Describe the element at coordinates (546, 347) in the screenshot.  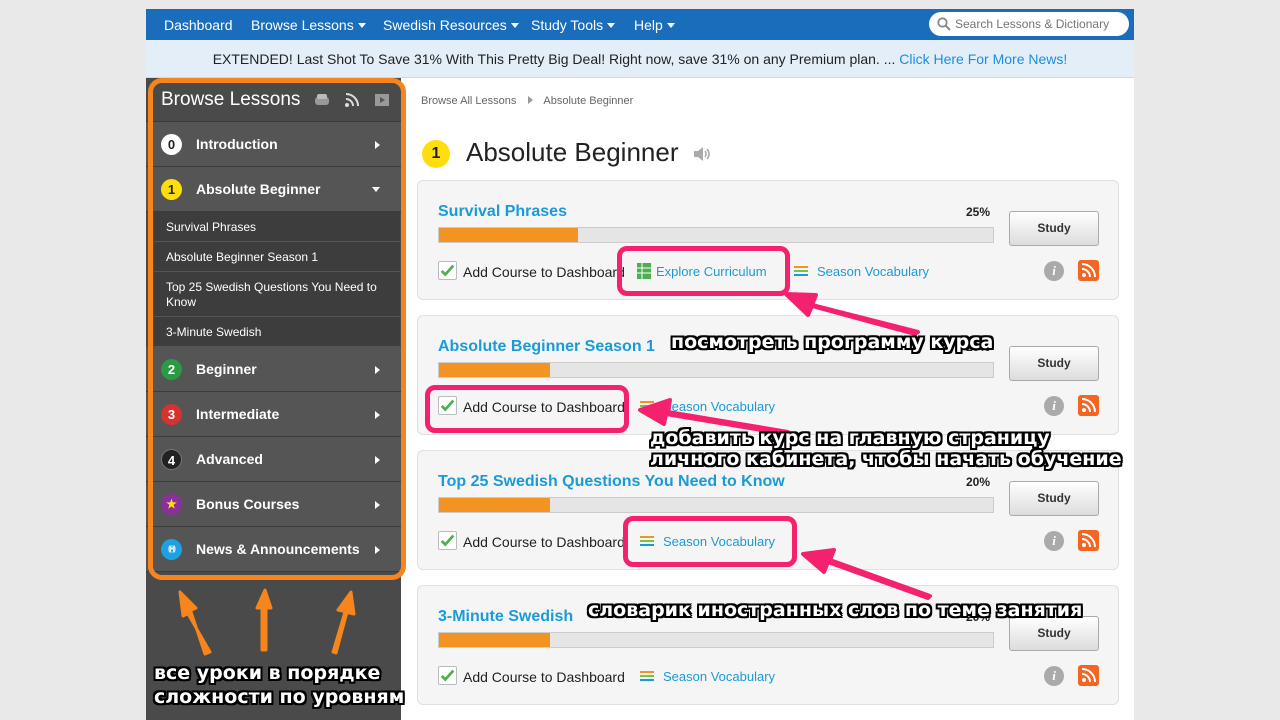
I see `course-title: Absolute Beginner Season 1` at that location.